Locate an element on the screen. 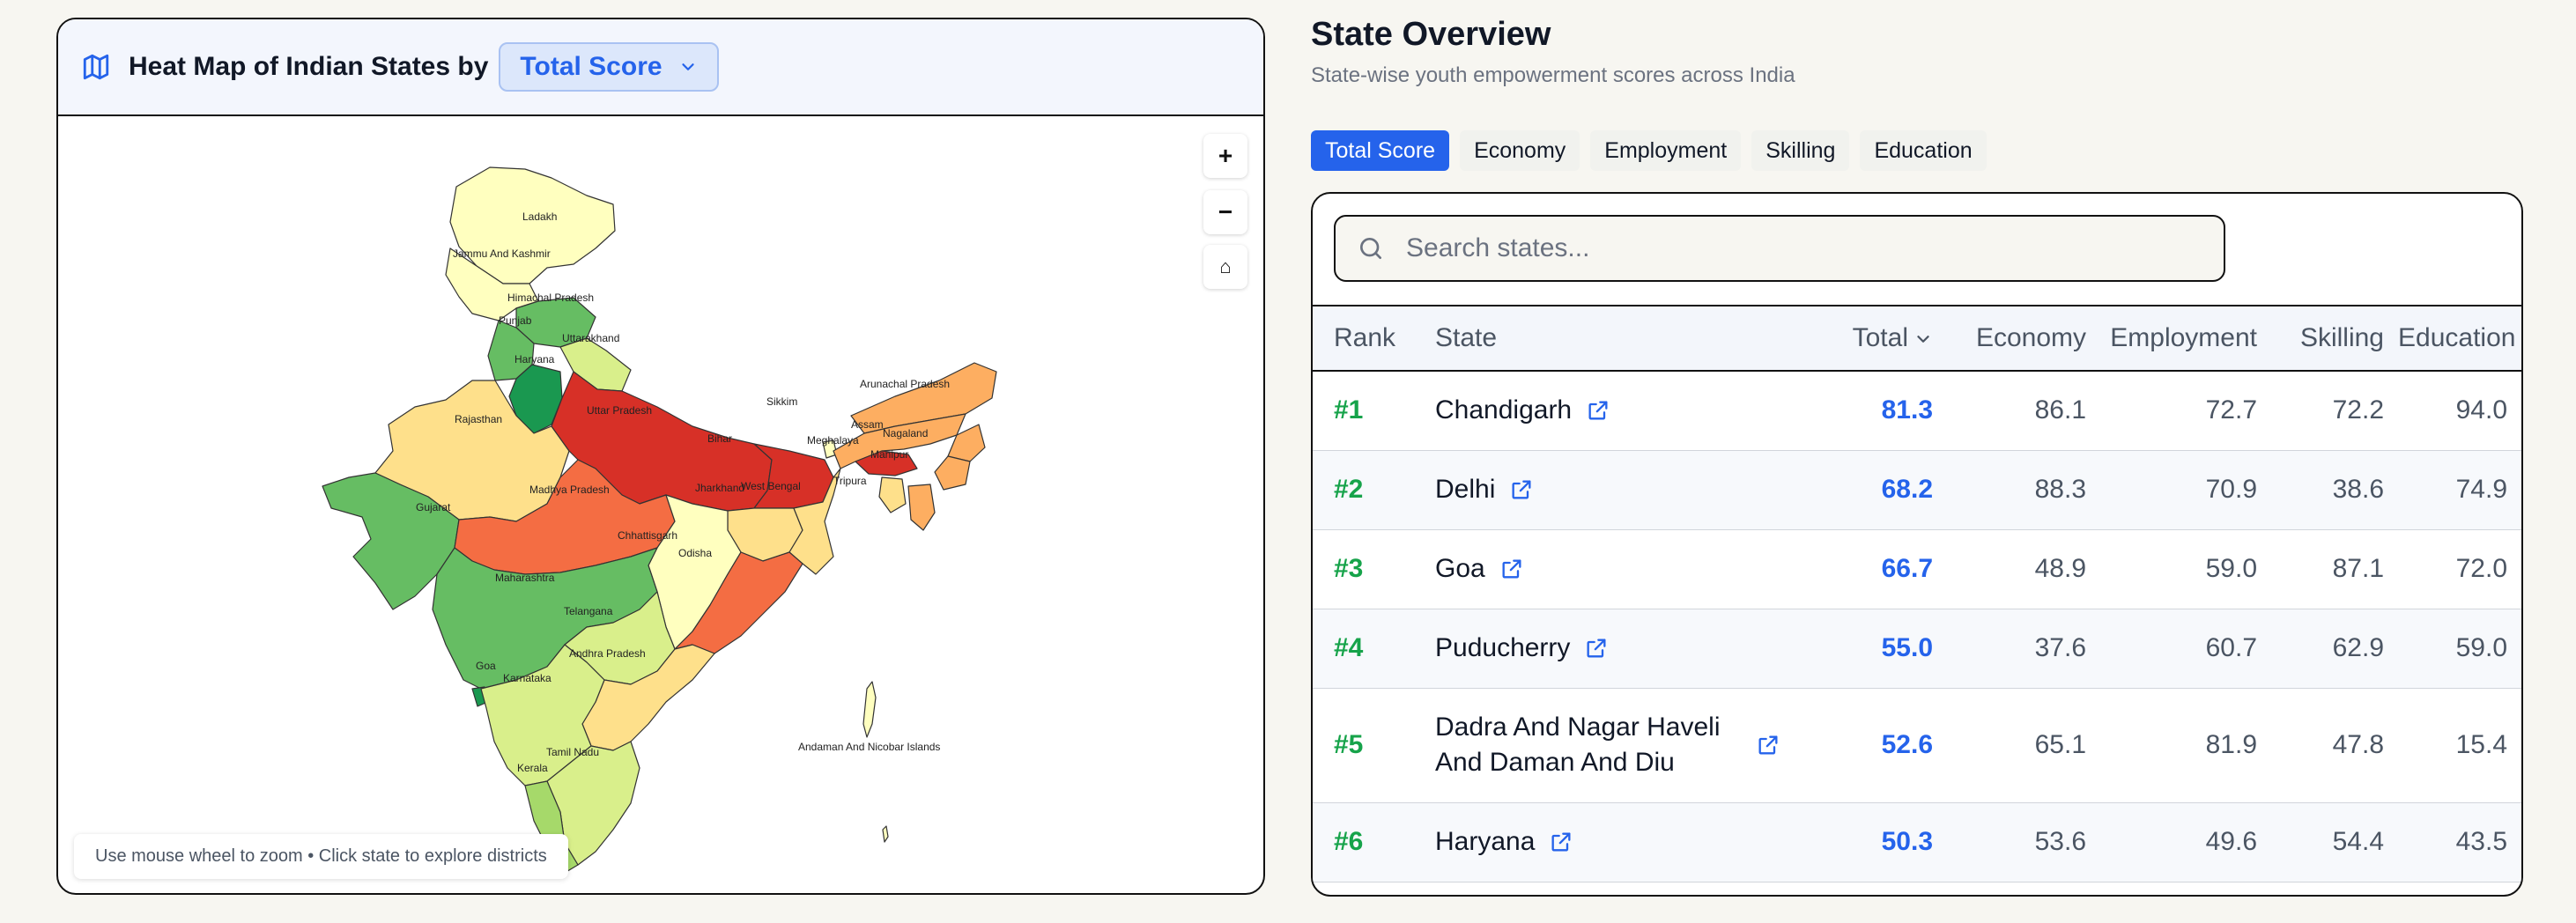 The width and height of the screenshot is (2576, 923). skilling-cell: 38.6 is located at coordinates (2358, 490).